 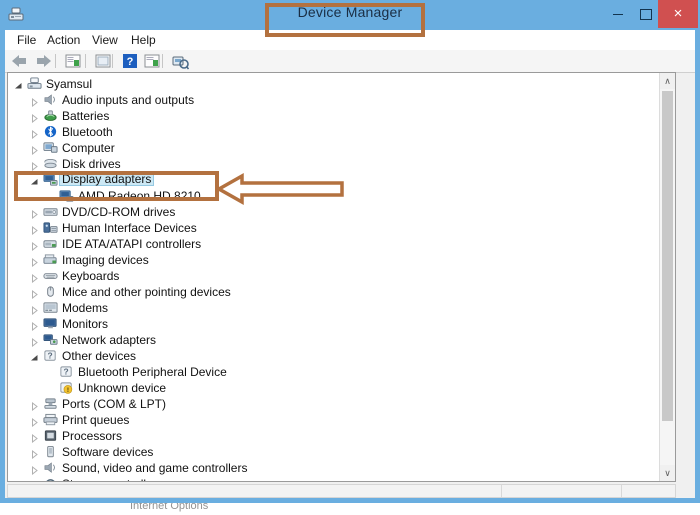 I want to click on tree-node-monitors: Monitors, so click(x=333, y=324).